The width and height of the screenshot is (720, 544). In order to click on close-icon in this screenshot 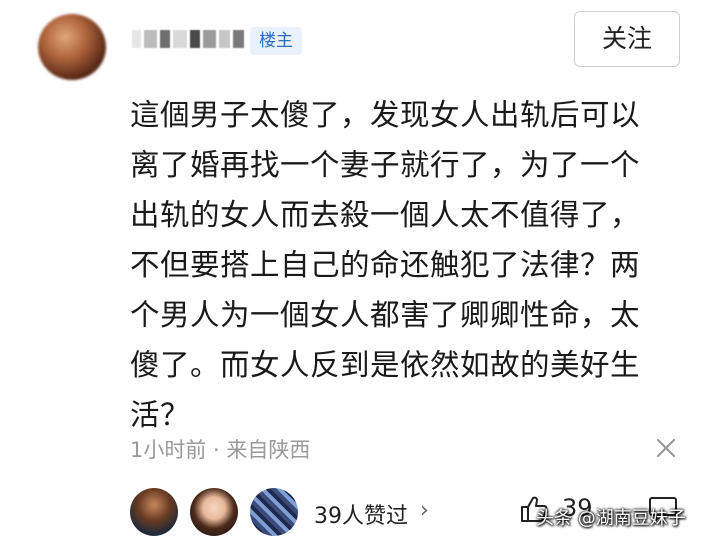, I will do `click(666, 448)`.